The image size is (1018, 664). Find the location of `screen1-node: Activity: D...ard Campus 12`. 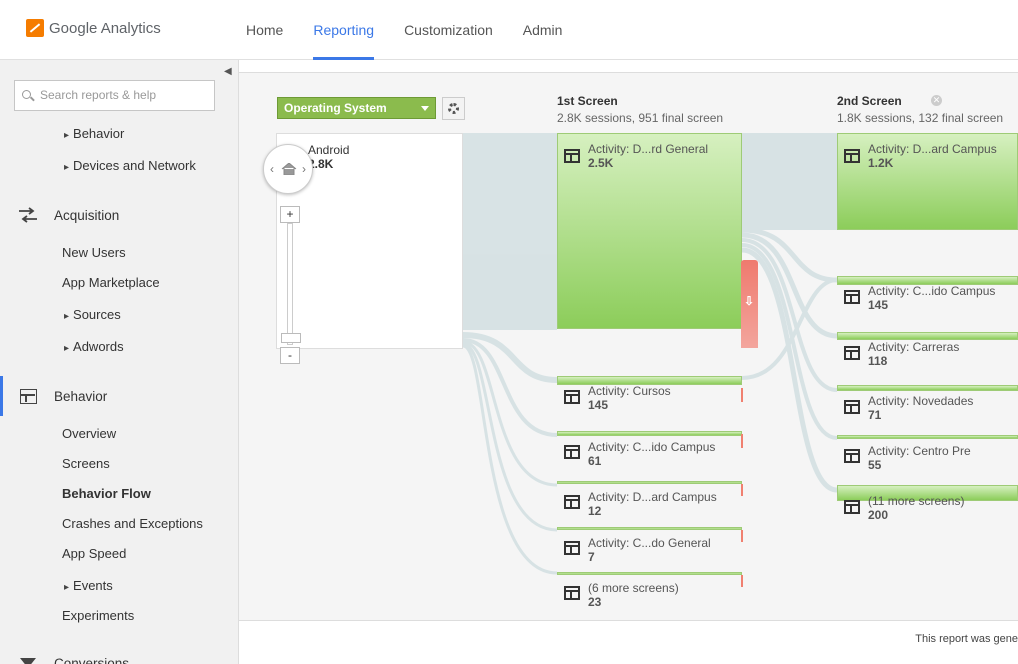

screen1-node: Activity: D...ard Campus 12 is located at coordinates (649, 501).